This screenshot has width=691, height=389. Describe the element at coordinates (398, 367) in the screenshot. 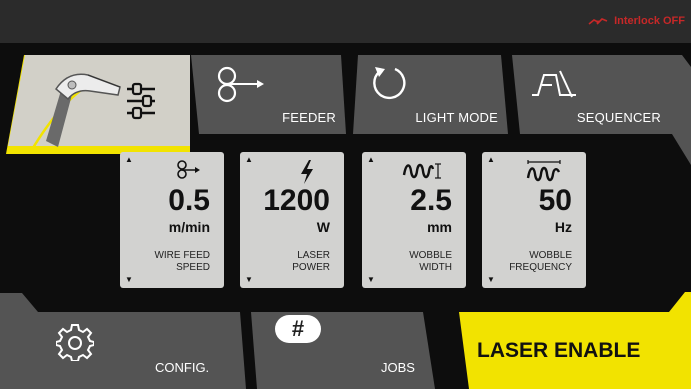

I see `jobs-label: JOBS` at that location.